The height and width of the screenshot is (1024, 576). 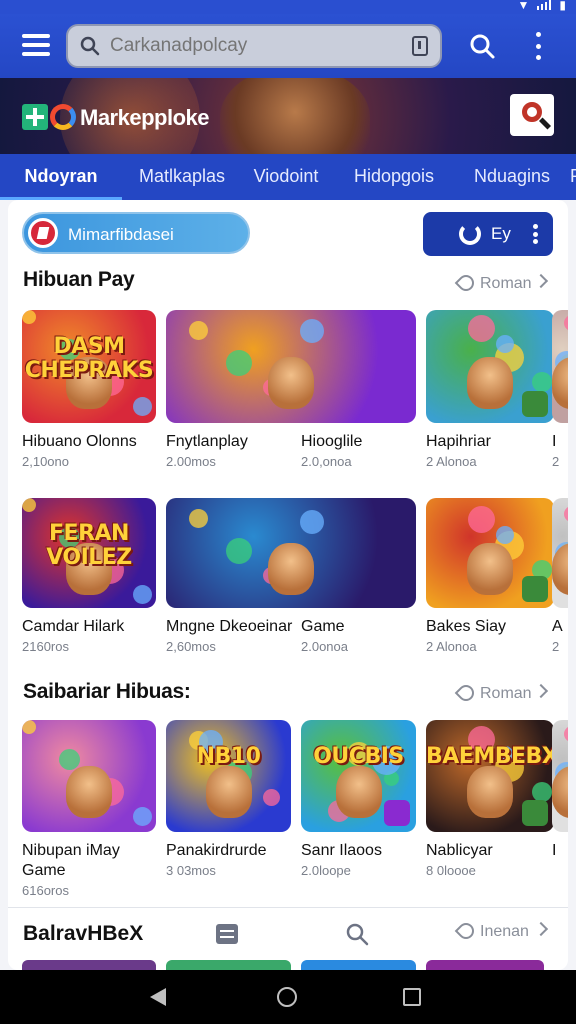 What do you see at coordinates (490, 776) in the screenshot?
I see `app-thumbnail: BAEMBEBX` at bounding box center [490, 776].